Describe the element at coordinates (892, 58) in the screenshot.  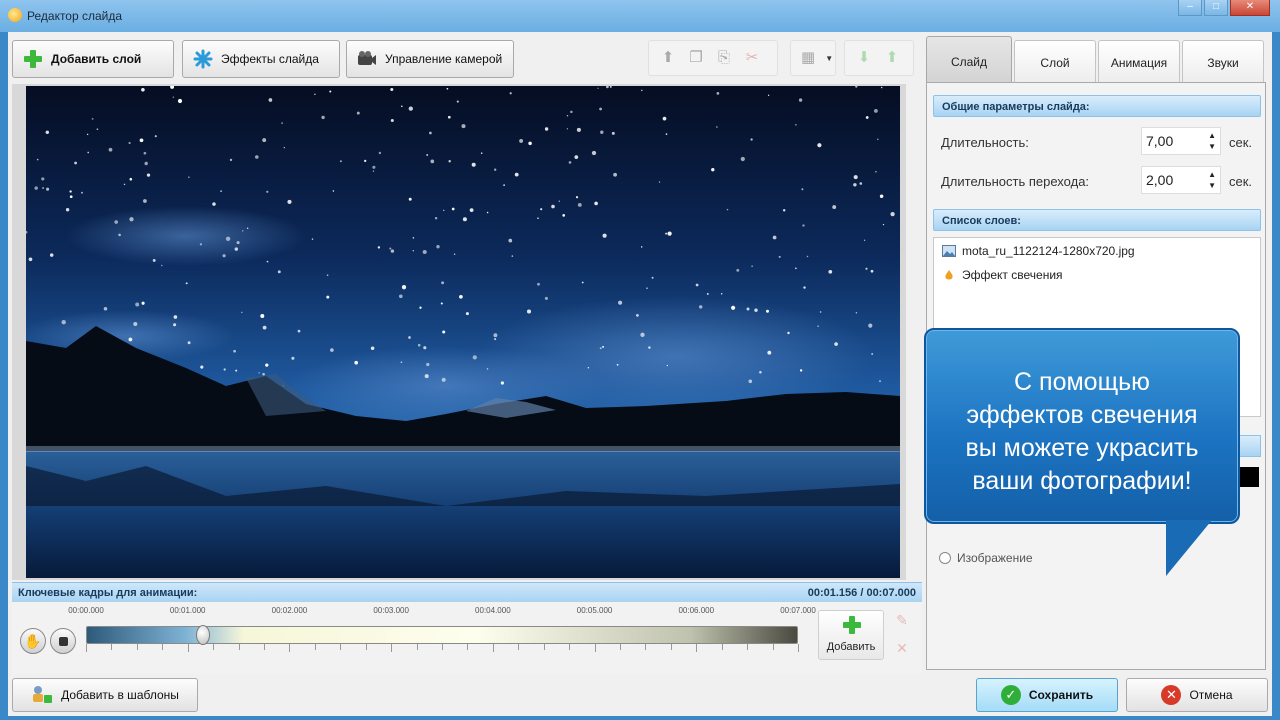
I see `layer-up-icon: ⬆` at that location.